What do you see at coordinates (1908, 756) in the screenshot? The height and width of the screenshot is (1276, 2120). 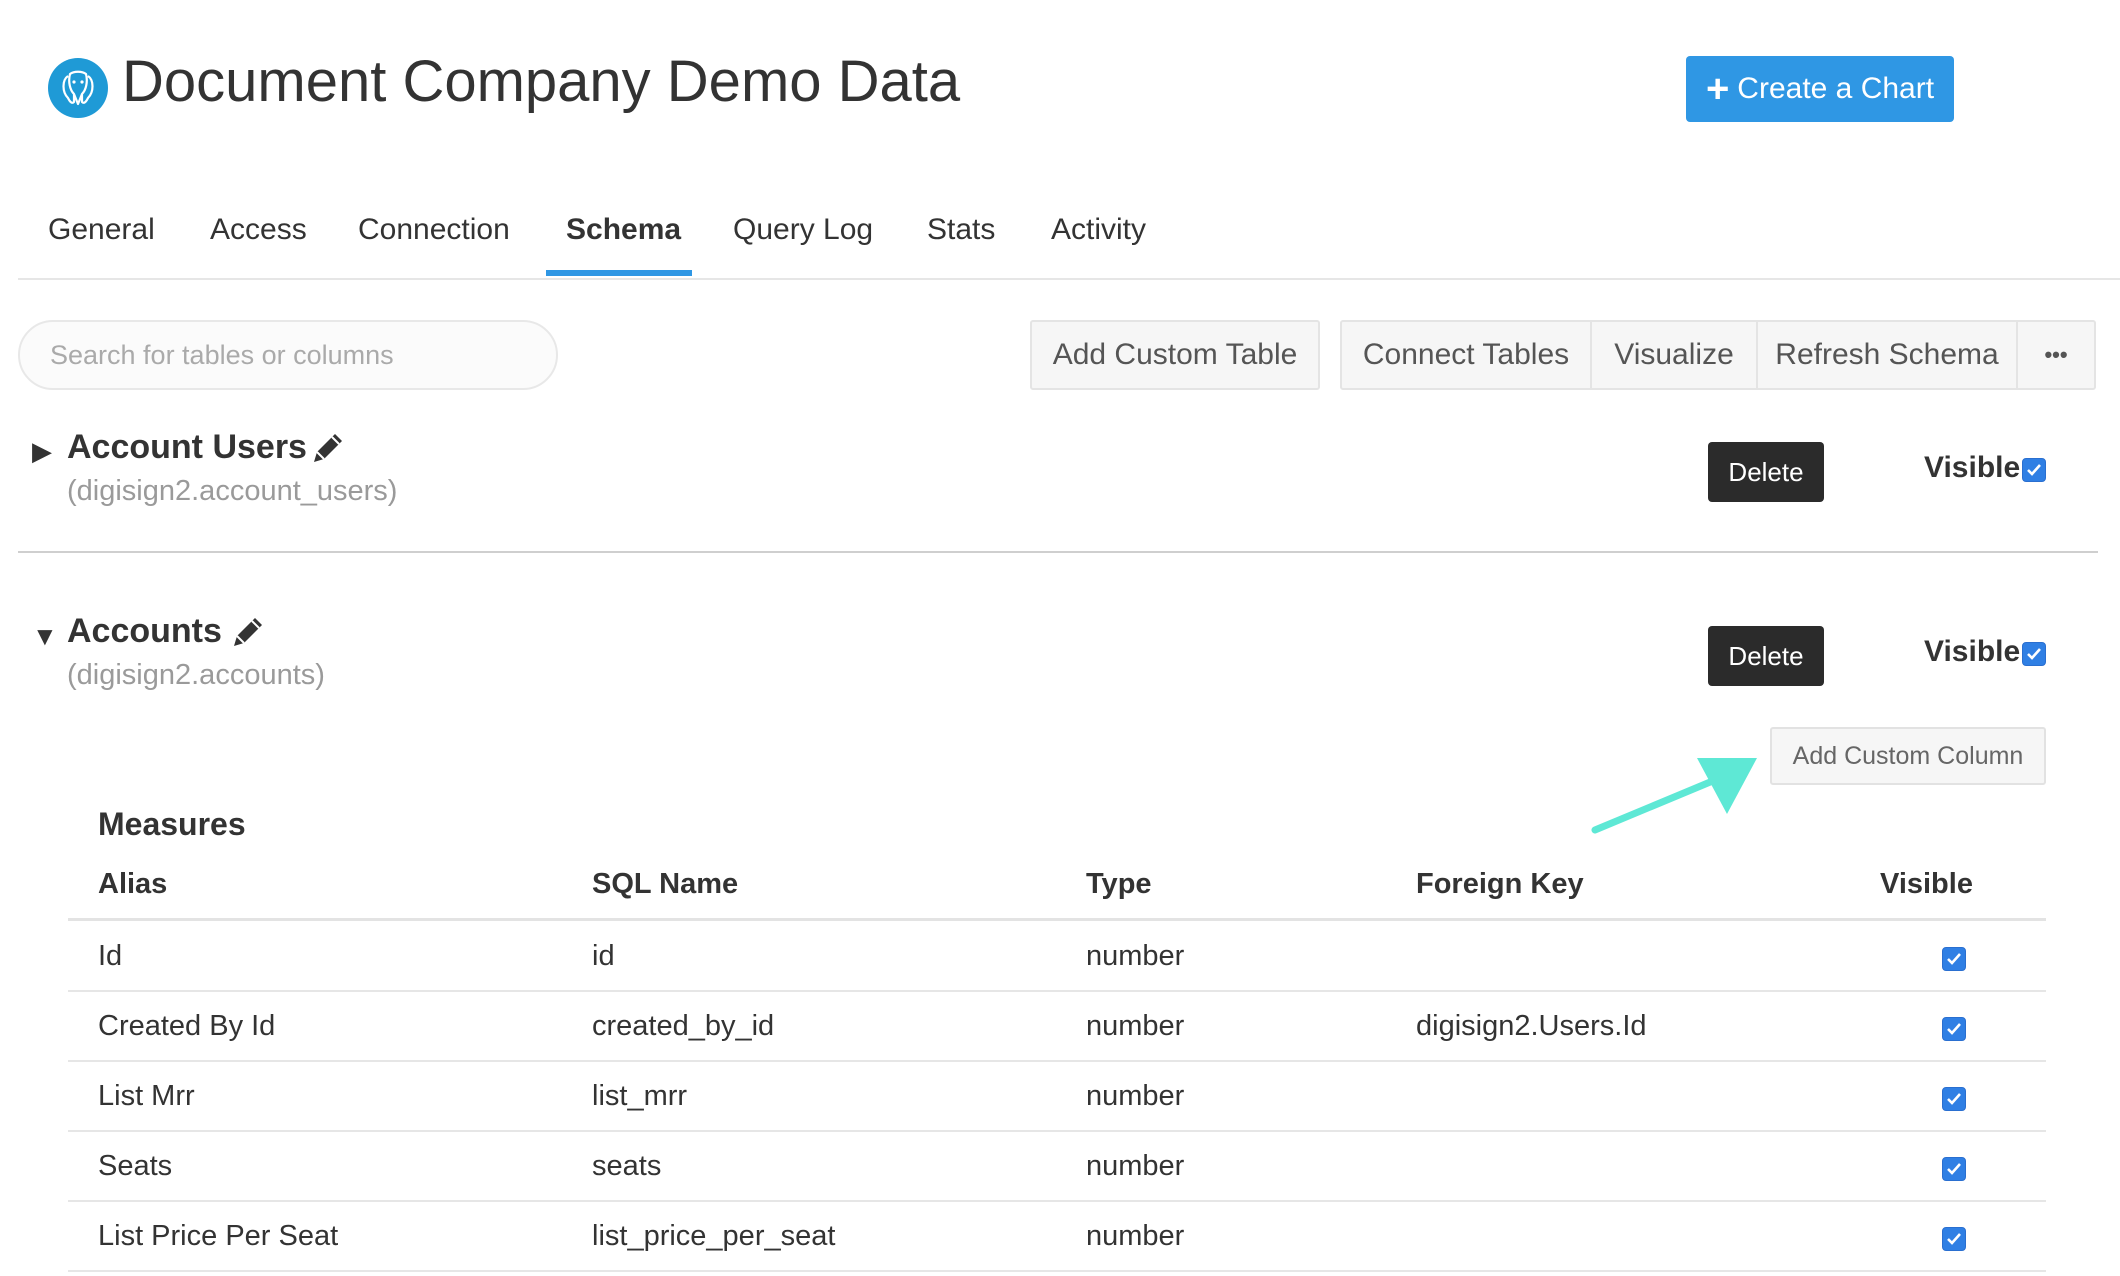 I see `add-custom-column-button: Add Custom Column` at bounding box center [1908, 756].